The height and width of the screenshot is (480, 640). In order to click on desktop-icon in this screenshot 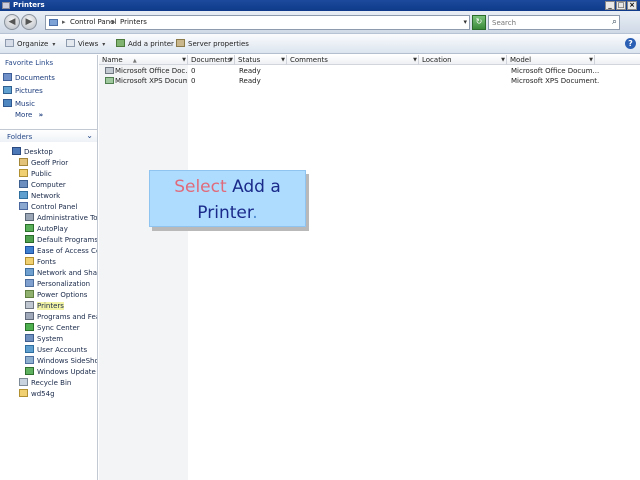, I will do `click(16, 151)`.